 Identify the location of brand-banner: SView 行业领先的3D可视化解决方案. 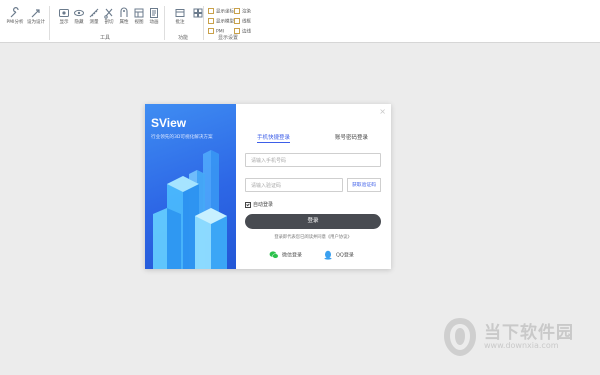
(190, 186).